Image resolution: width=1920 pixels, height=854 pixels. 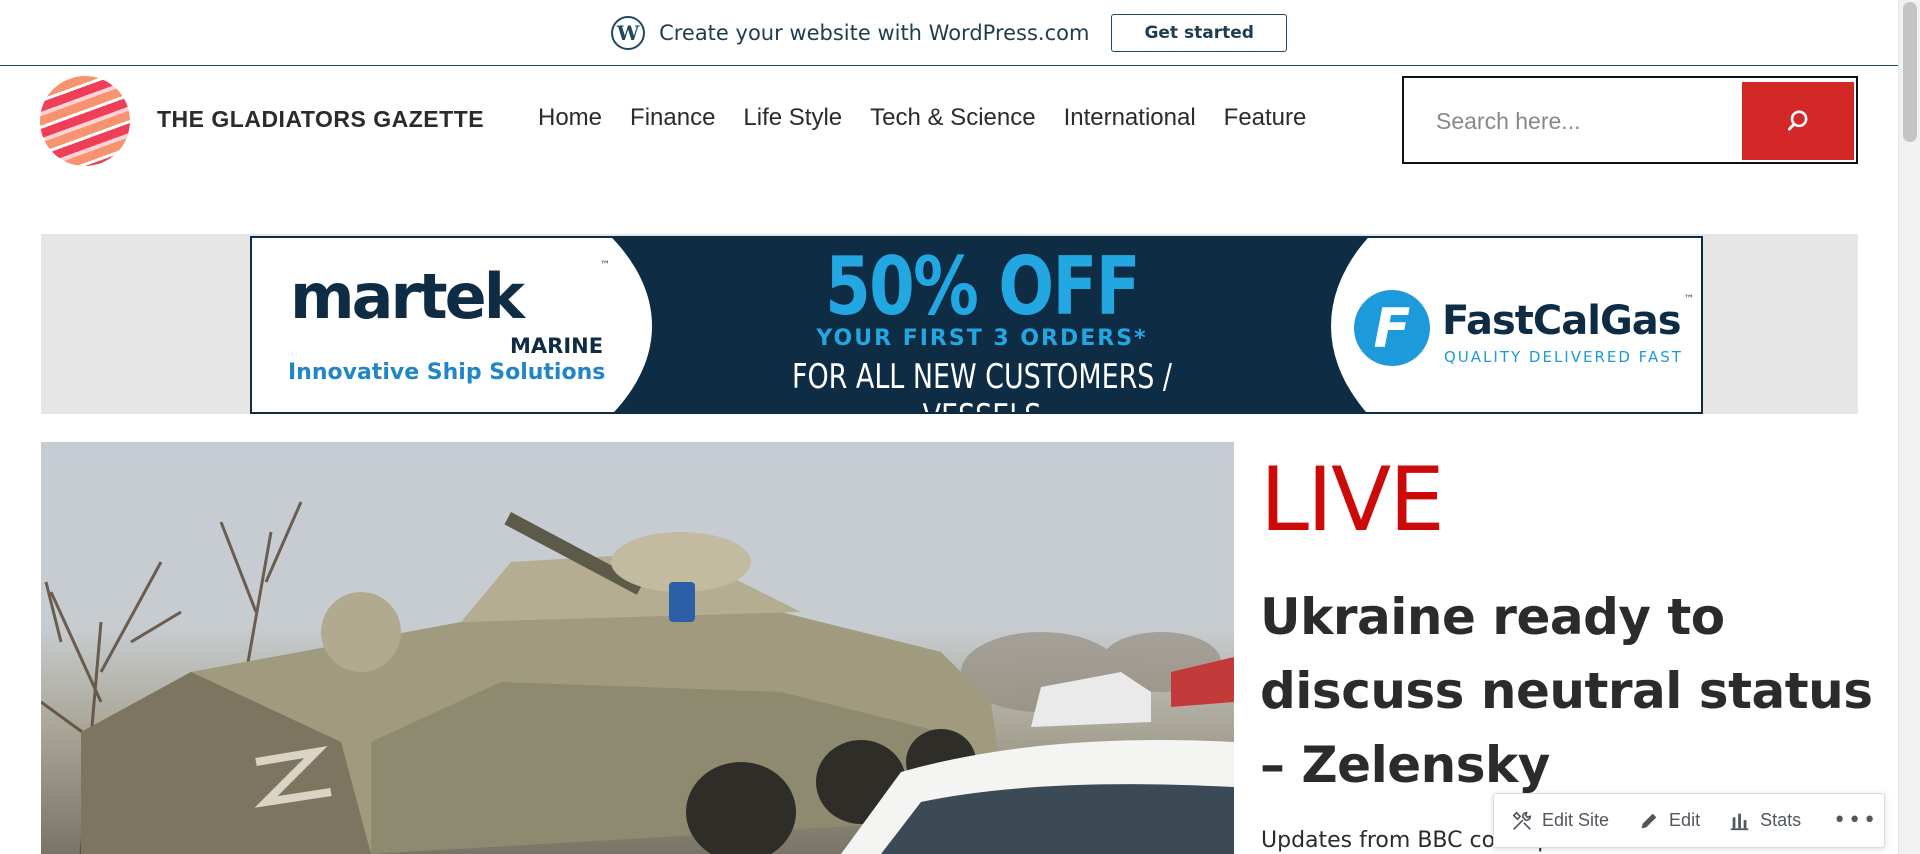 I want to click on wordpress-promo-text: Create your website with WordPress.com, so click(x=874, y=33).